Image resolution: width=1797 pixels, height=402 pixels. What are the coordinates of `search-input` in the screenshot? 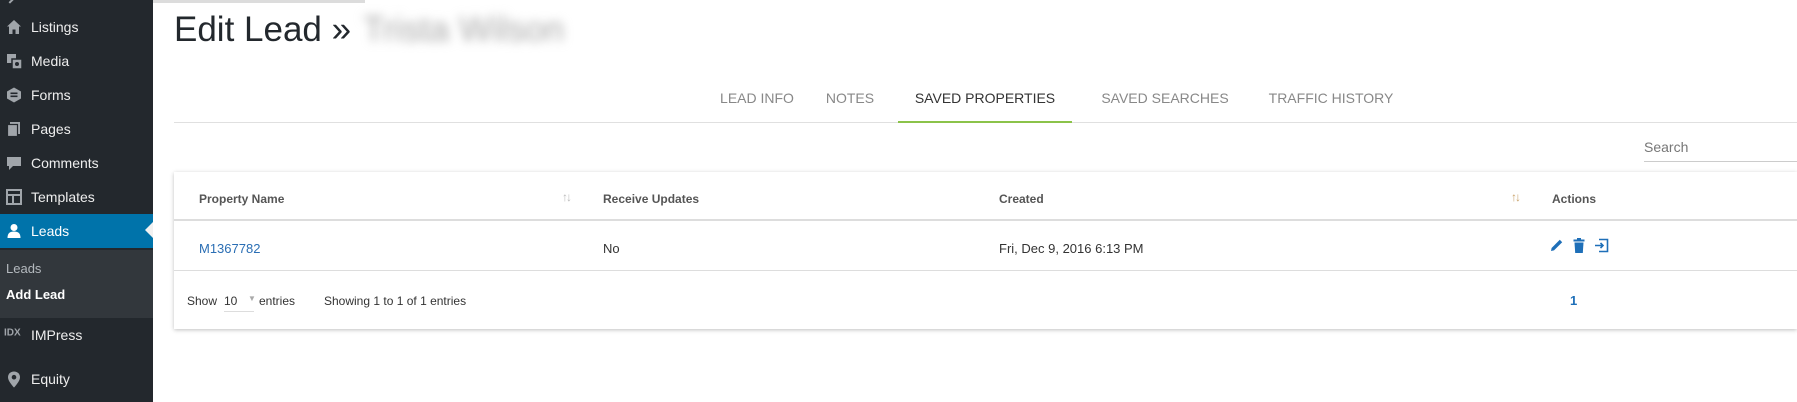 It's located at (1720, 146).